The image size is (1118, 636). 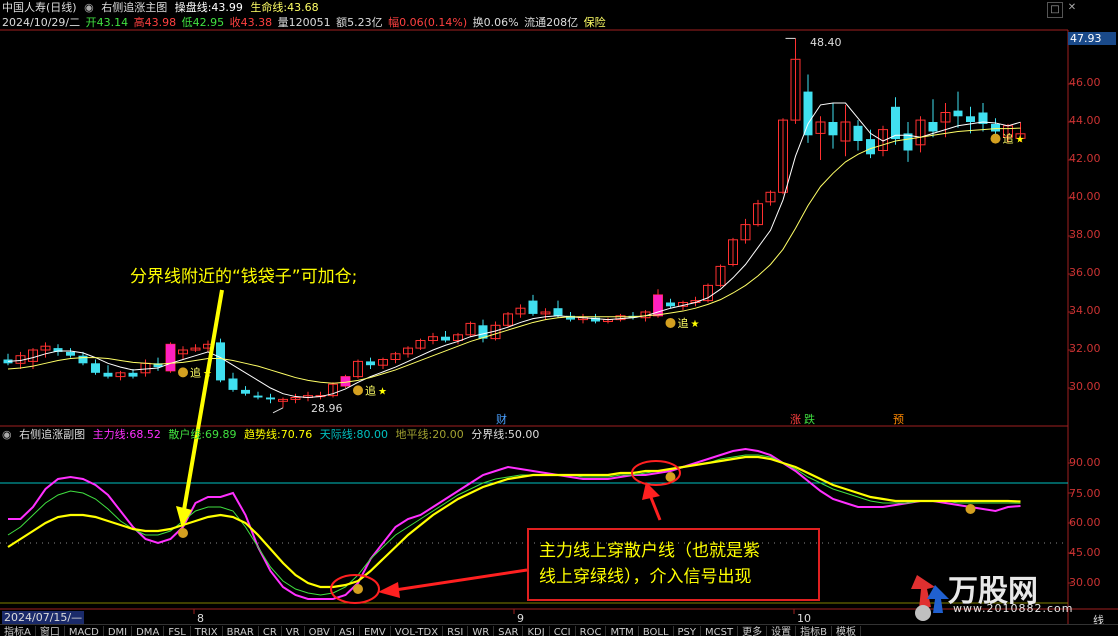 What do you see at coordinates (938, 599) in the screenshot?
I see `logo-arrow-blue` at bounding box center [938, 599].